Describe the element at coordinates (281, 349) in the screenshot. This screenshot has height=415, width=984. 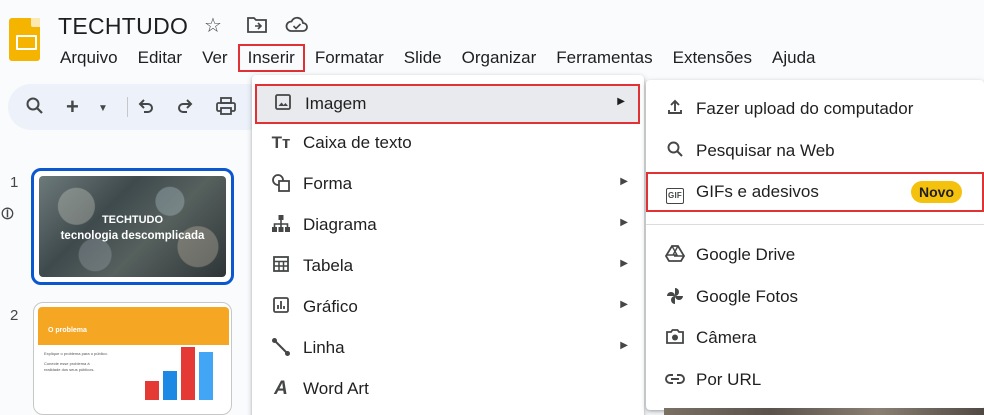
I see `line-icon` at that location.